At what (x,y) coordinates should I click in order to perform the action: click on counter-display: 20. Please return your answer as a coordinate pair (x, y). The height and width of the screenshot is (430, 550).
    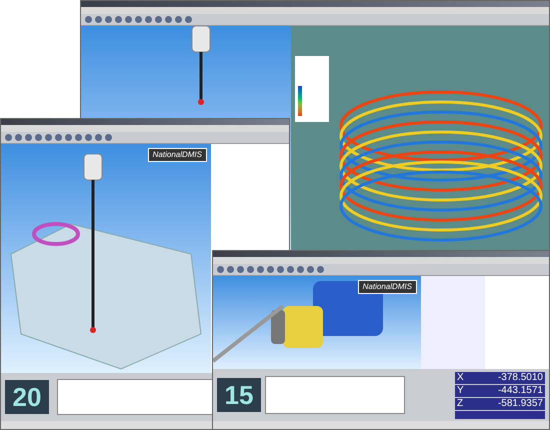
    Looking at the image, I should click on (27, 397).